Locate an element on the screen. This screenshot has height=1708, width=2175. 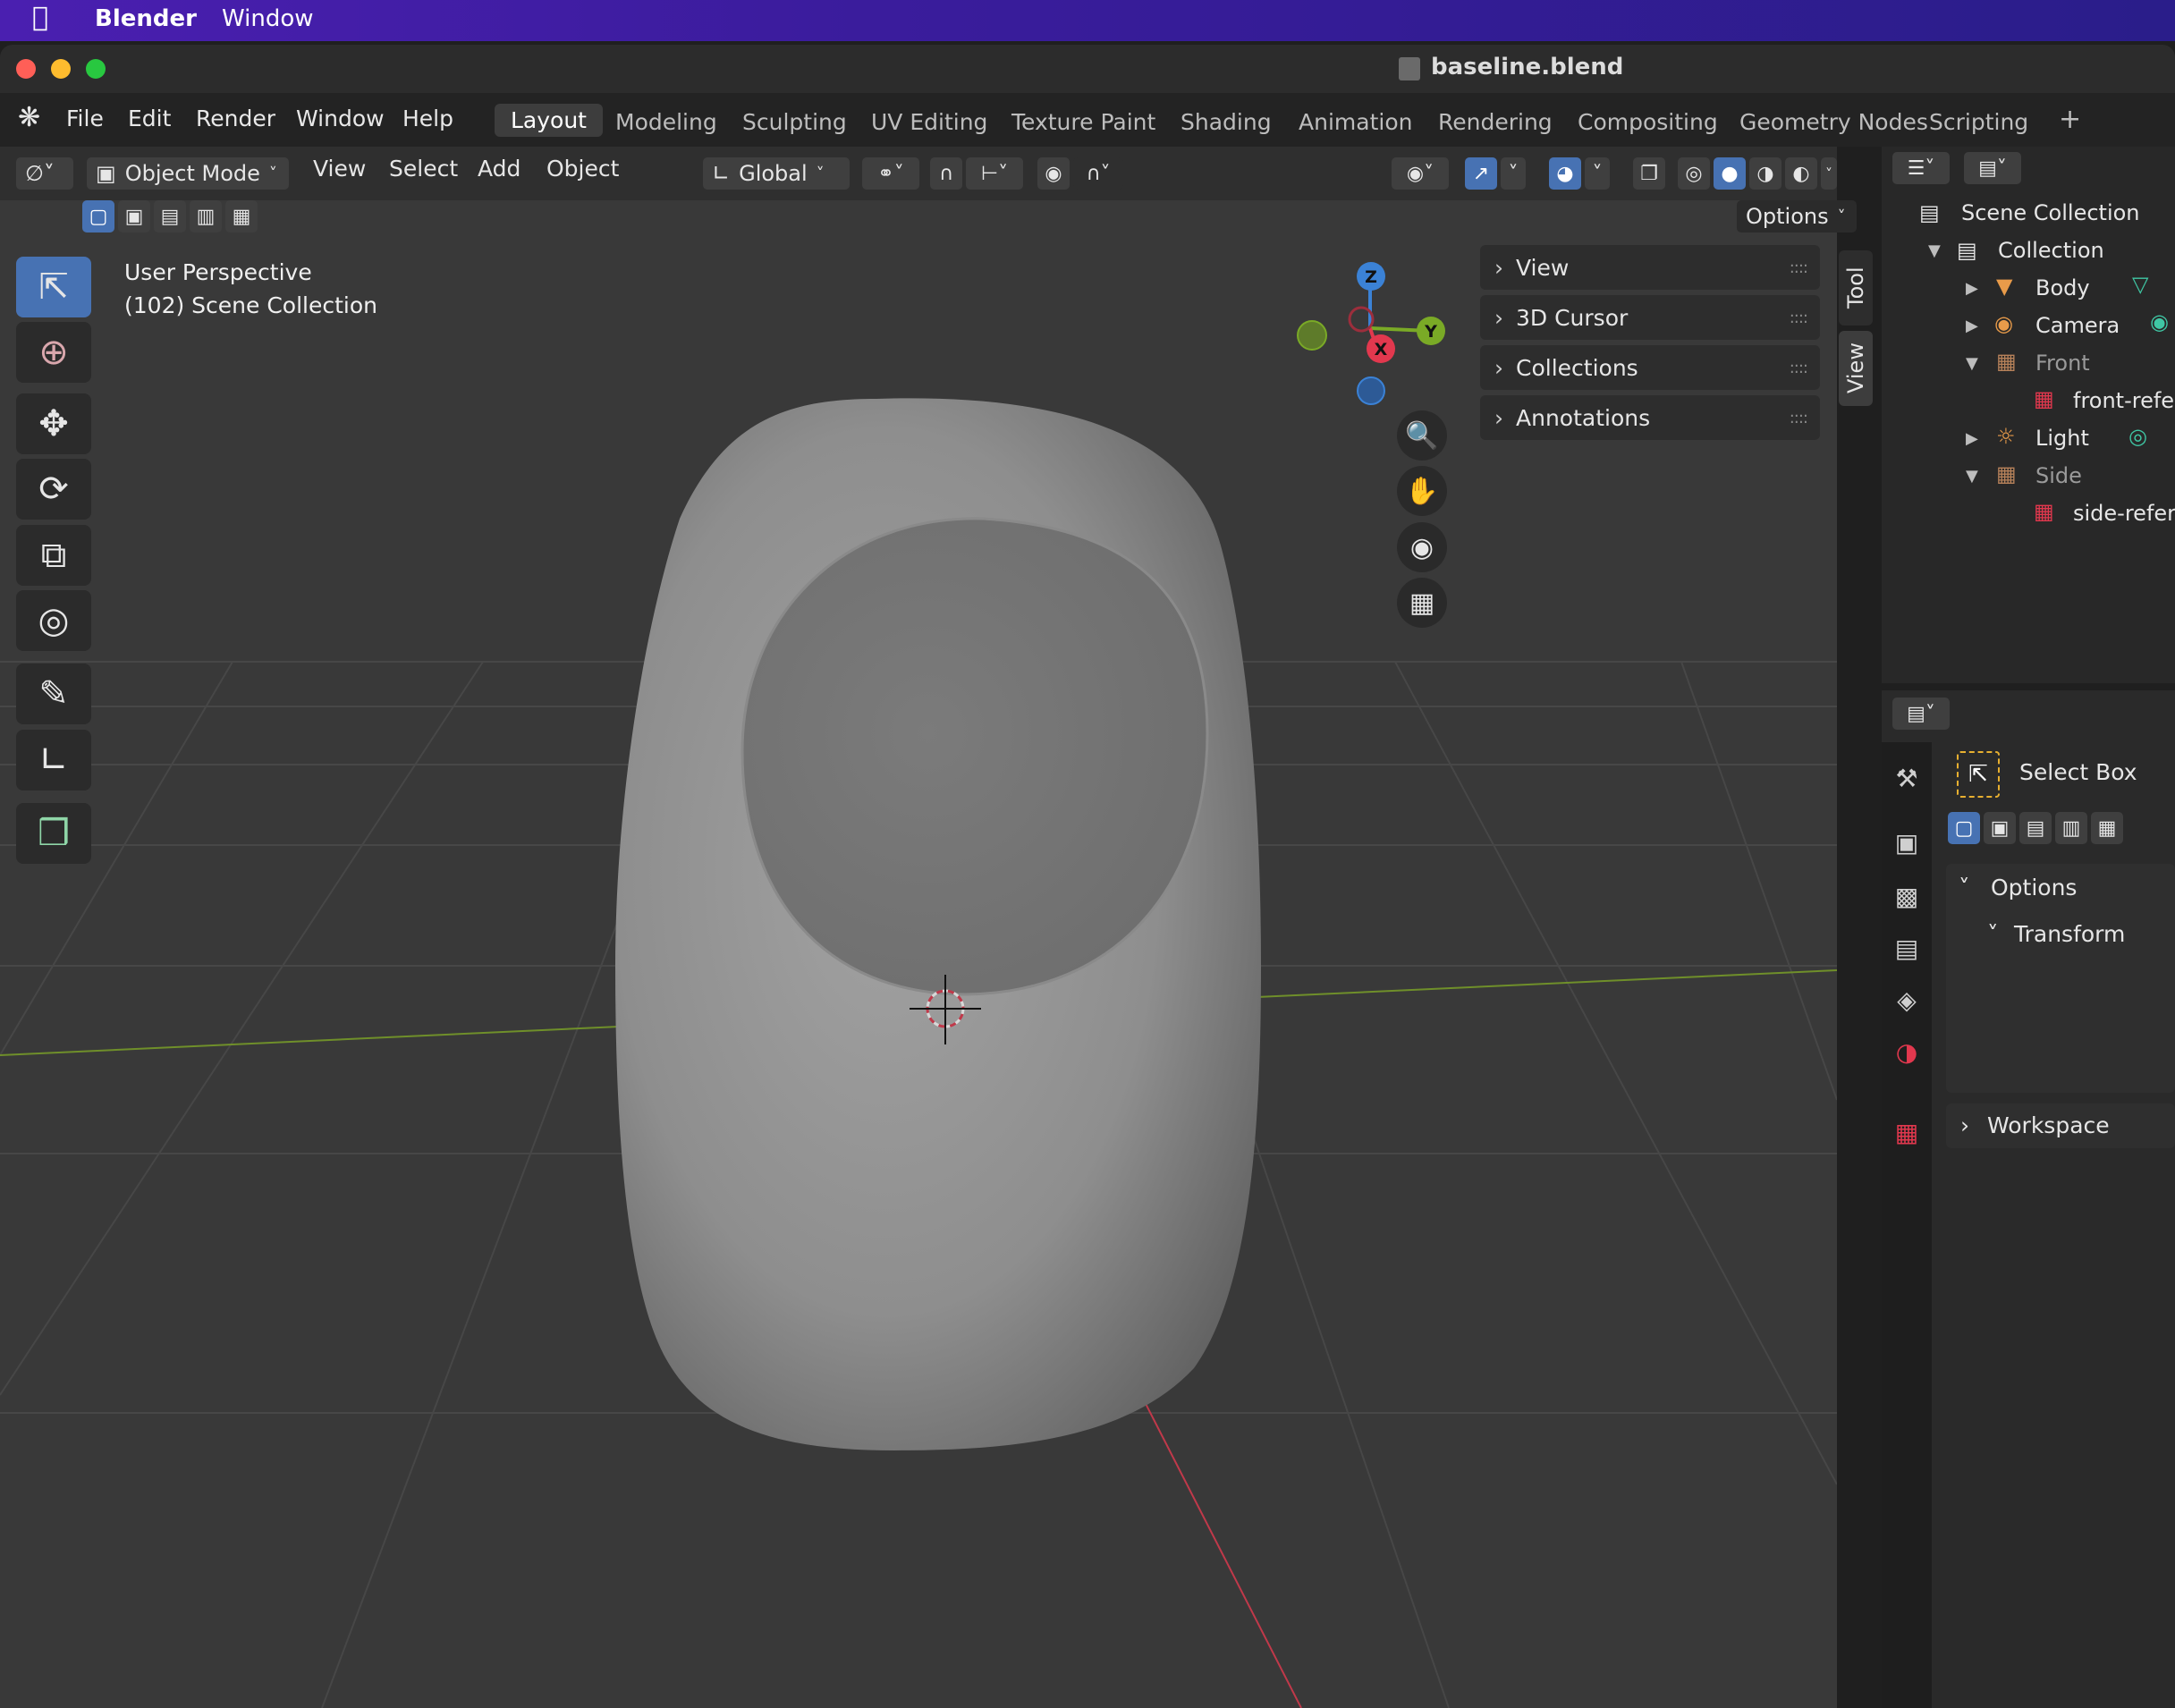
falloff-icon: ∩˅ is located at coordinates (1098, 174).